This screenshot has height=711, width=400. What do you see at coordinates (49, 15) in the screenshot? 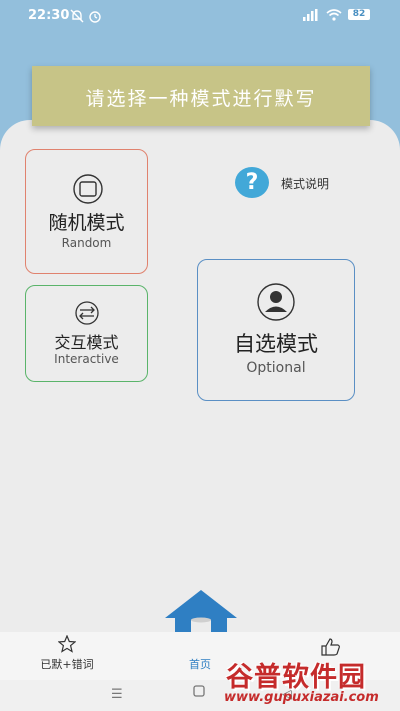
I see `status-time: 22:30` at bounding box center [49, 15].